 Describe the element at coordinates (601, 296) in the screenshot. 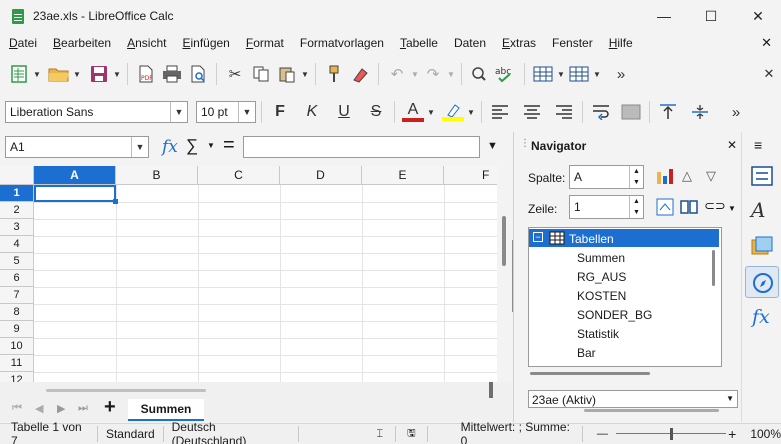

I see `tree-item-kosten: KOSTEN` at that location.